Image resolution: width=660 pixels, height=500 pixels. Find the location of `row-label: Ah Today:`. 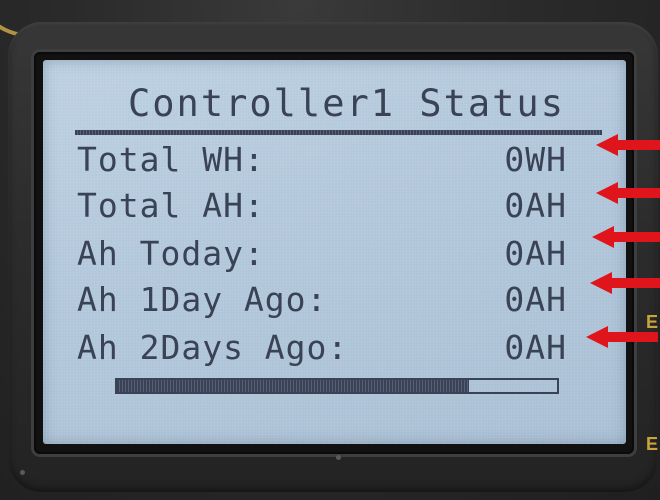

row-label: Ah Today: is located at coordinates (171, 253).